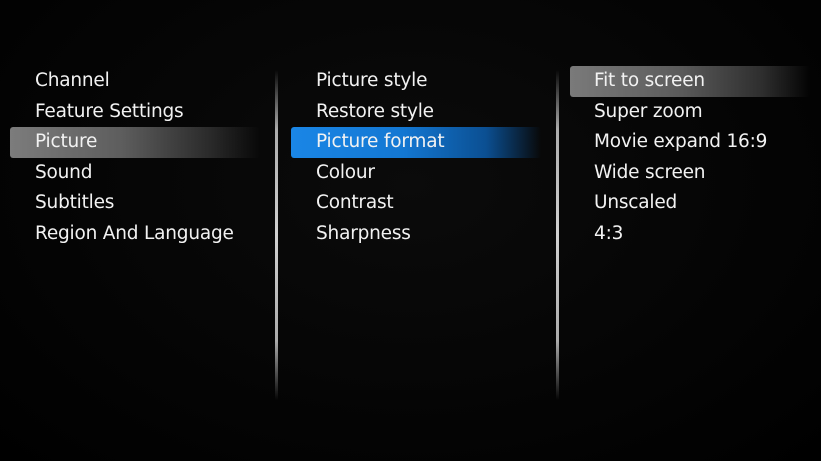 Image resolution: width=821 pixels, height=461 pixels. I want to click on menu-item-picture: Picture, so click(135, 142).